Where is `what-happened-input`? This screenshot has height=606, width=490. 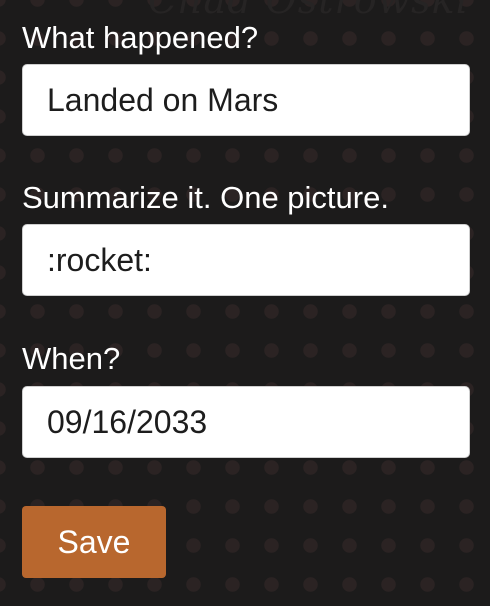 what-happened-input is located at coordinates (246, 100).